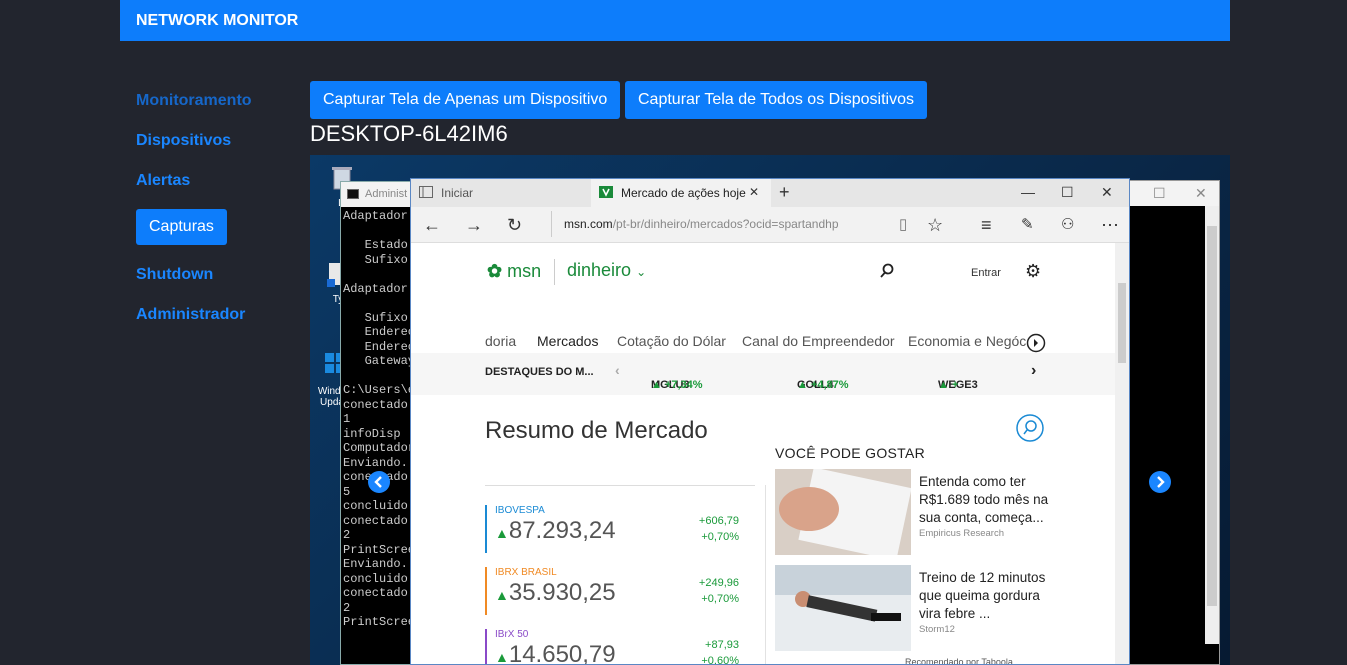 The height and width of the screenshot is (665, 1347). Describe the element at coordinates (1201, 193) in the screenshot. I see `close-icon: ✕` at that location.